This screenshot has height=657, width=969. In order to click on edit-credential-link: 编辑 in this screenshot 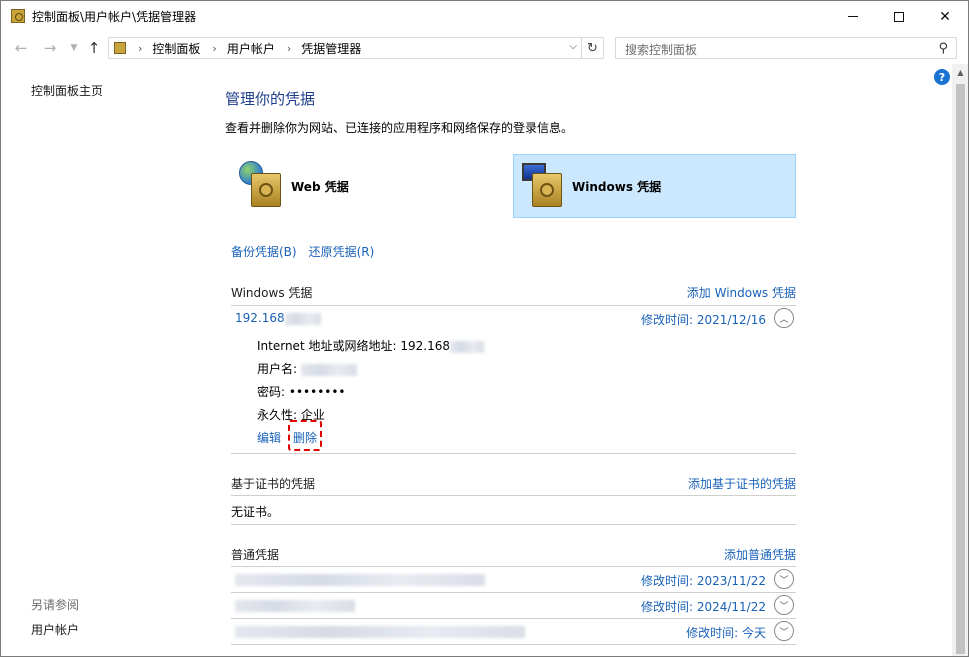, I will do `click(269, 437)`.